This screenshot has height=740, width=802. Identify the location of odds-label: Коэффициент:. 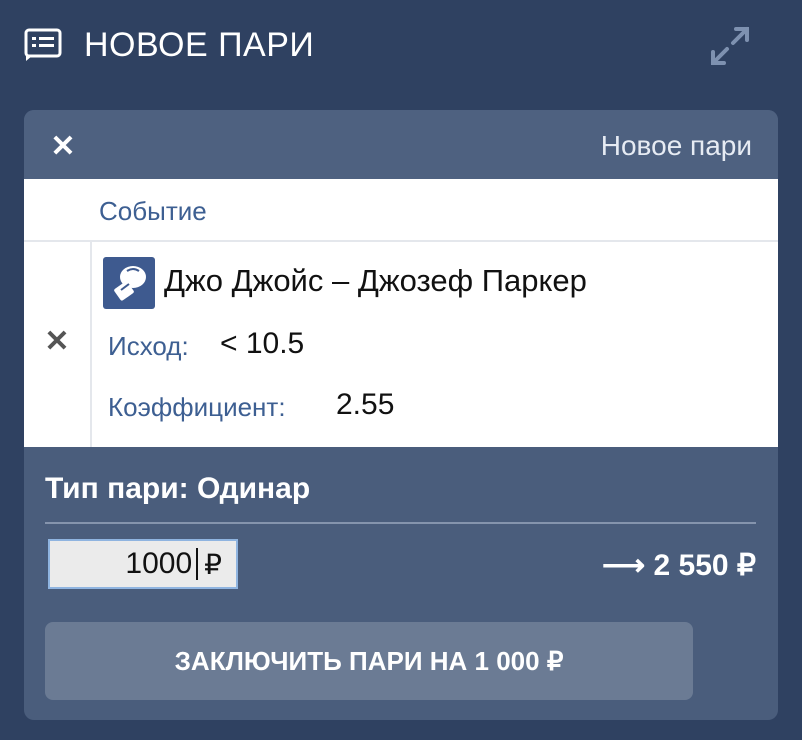
(197, 407).